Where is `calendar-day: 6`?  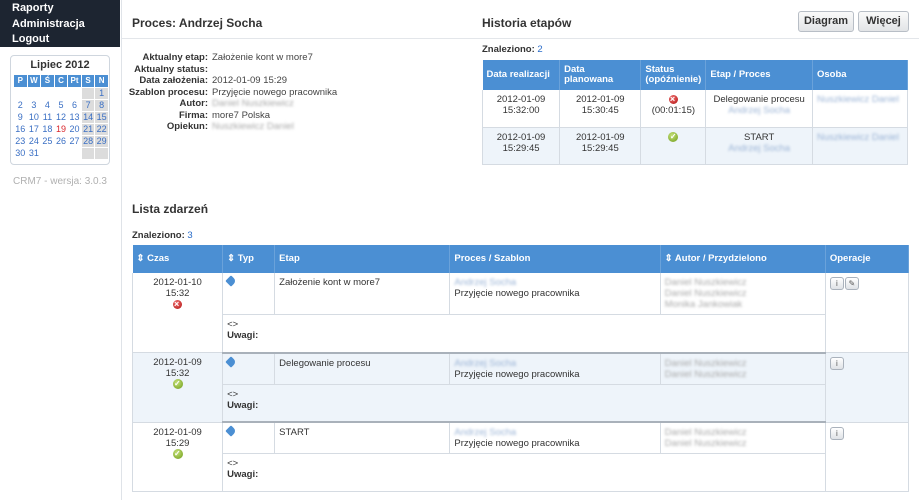 calendar-day: 6 is located at coordinates (74, 105).